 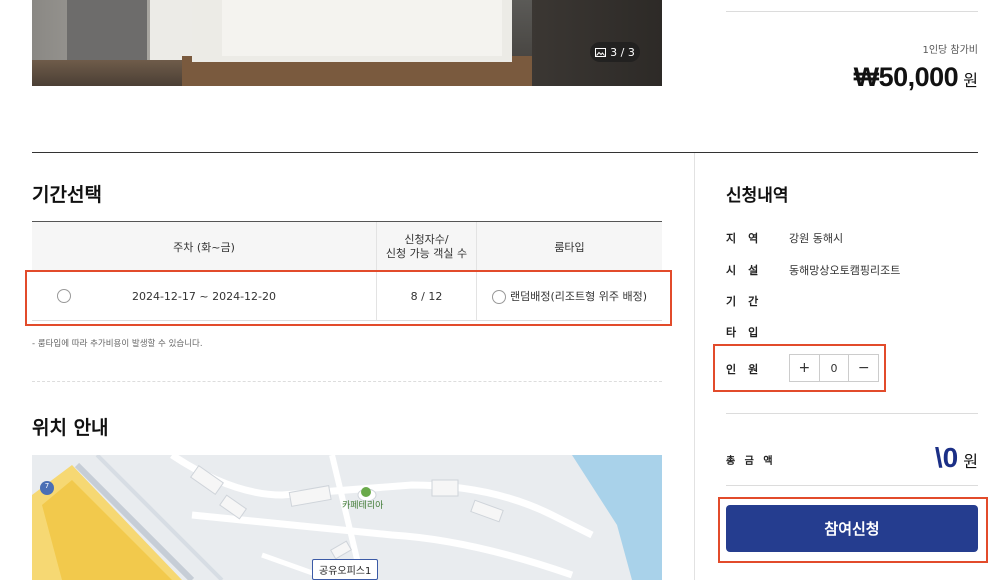 I want to click on location-map: 7 카페테리아 공유오피스1, so click(x=347, y=517).